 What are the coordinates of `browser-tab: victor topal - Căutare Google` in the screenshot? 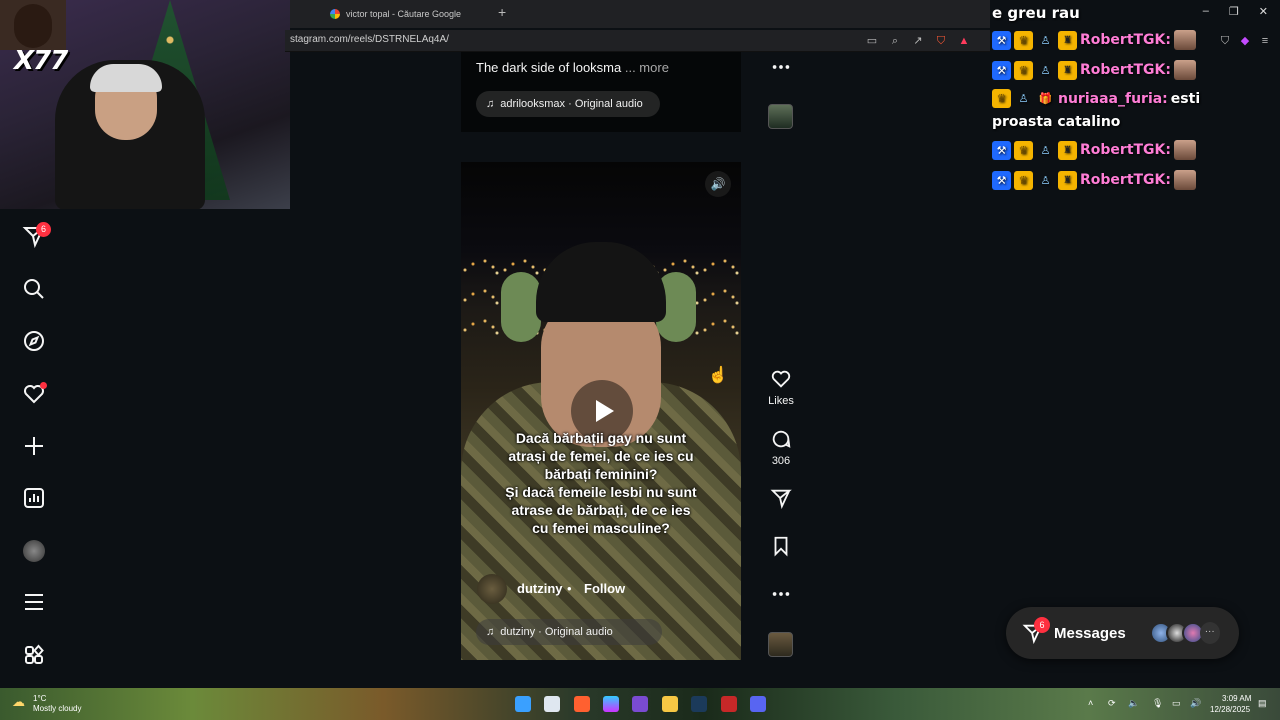 It's located at (410, 14).